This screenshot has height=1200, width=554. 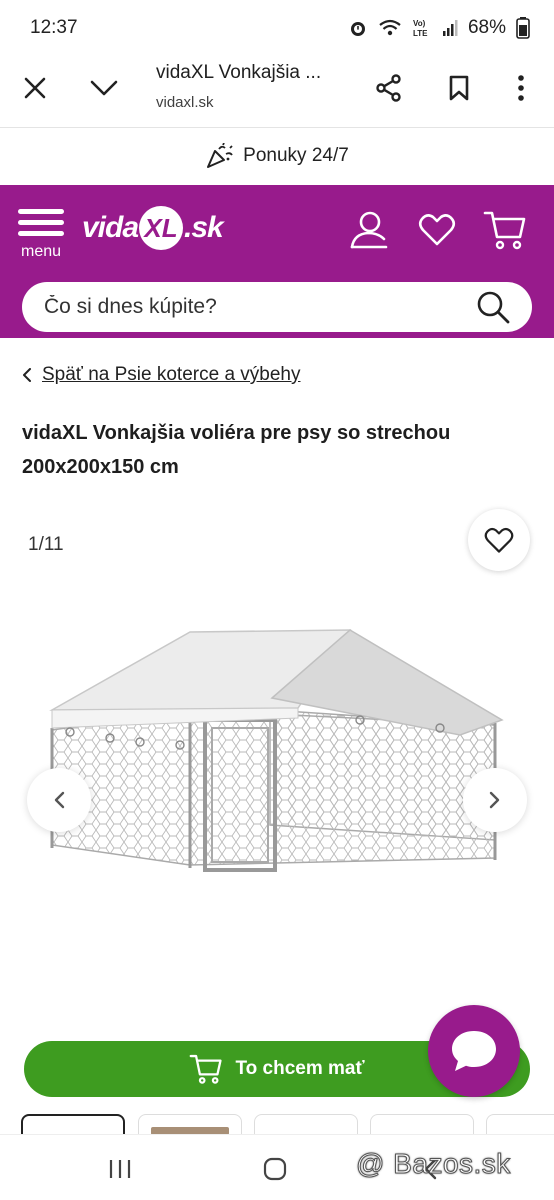 What do you see at coordinates (161, 228) in the screenshot?
I see `logo-mark: XL` at bounding box center [161, 228].